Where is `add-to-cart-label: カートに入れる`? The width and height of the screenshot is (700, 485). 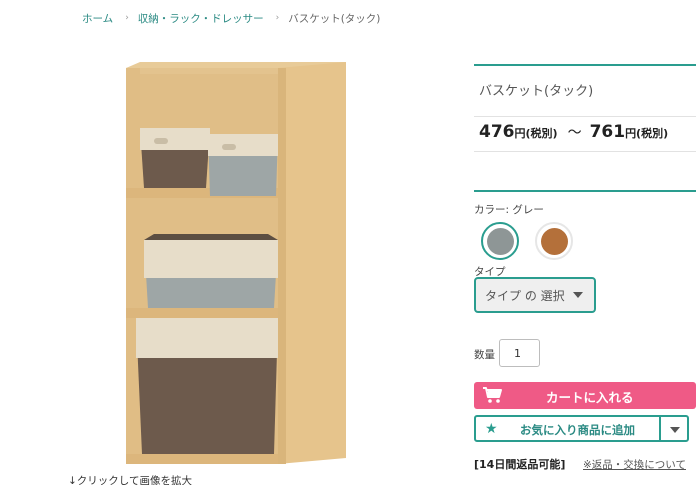 add-to-cart-label: カートに入れる is located at coordinates (590, 397).